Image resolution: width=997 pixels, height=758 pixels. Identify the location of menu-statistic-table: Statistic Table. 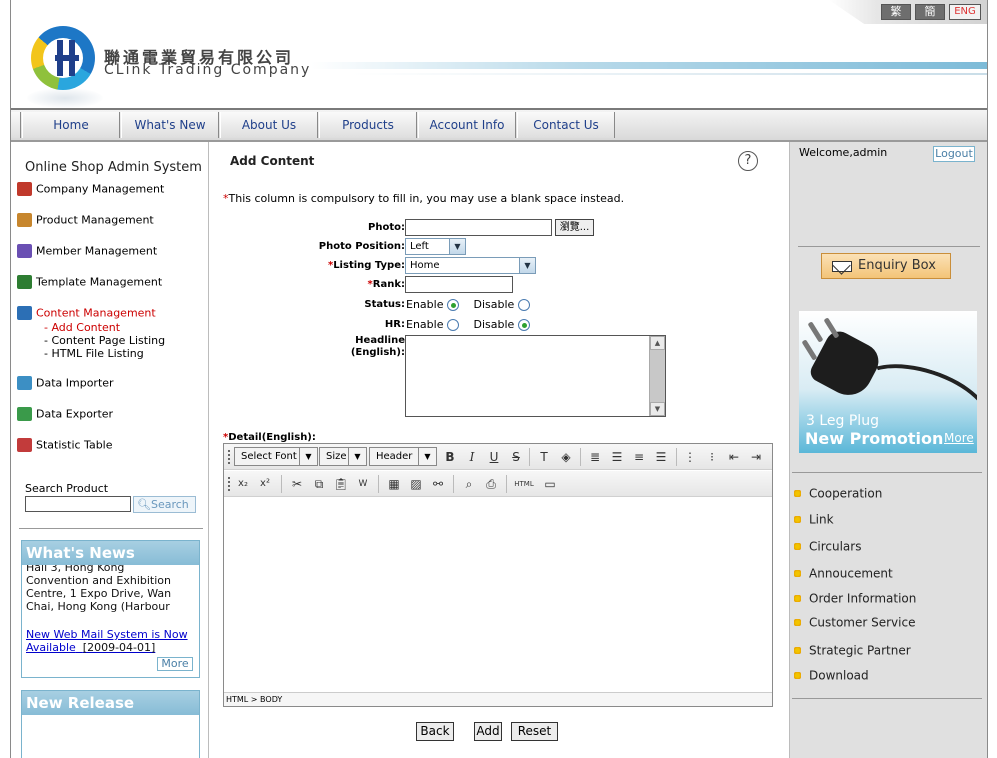
(65, 446).